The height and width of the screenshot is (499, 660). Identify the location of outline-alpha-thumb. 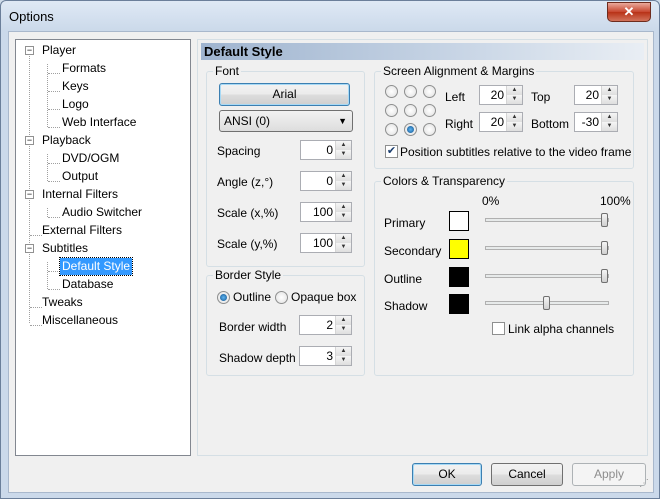
(604, 276).